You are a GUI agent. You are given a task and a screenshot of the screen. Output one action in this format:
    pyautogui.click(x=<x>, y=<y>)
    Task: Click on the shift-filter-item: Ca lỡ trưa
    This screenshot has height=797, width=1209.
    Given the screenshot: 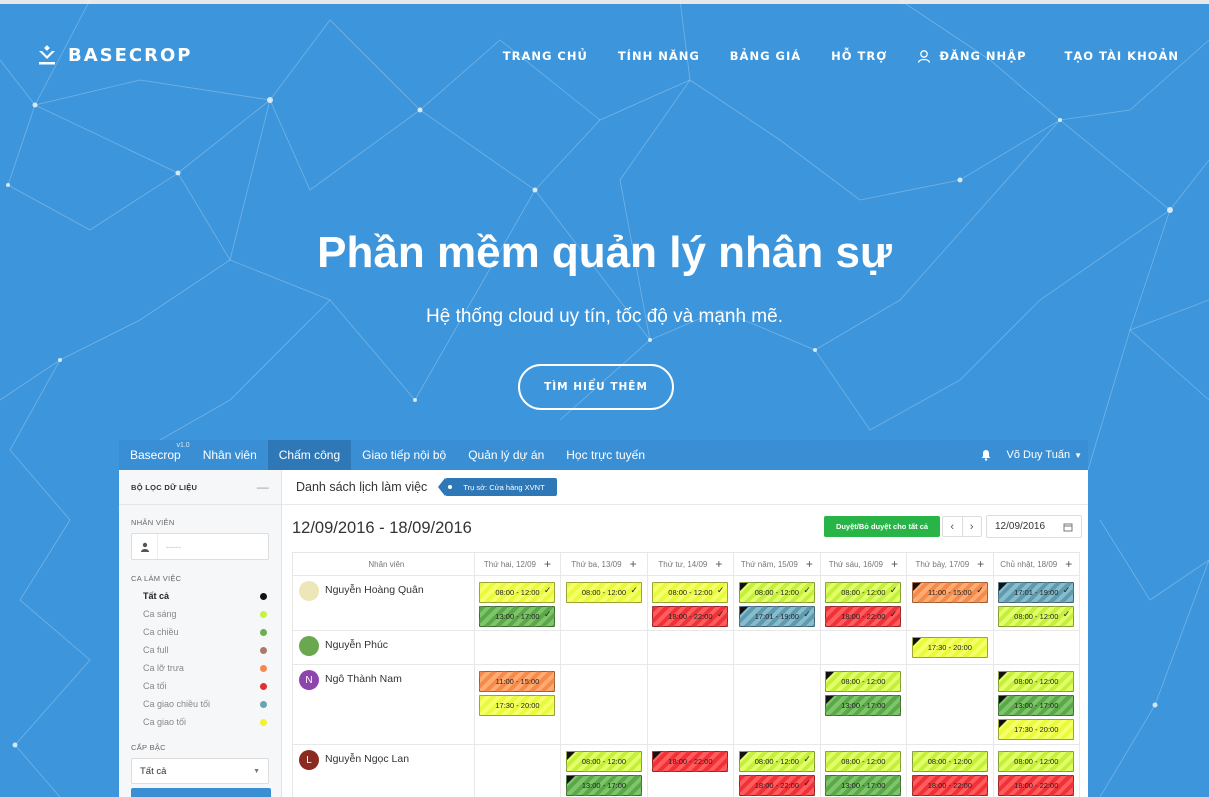 What is the action you would take?
    pyautogui.click(x=206, y=668)
    